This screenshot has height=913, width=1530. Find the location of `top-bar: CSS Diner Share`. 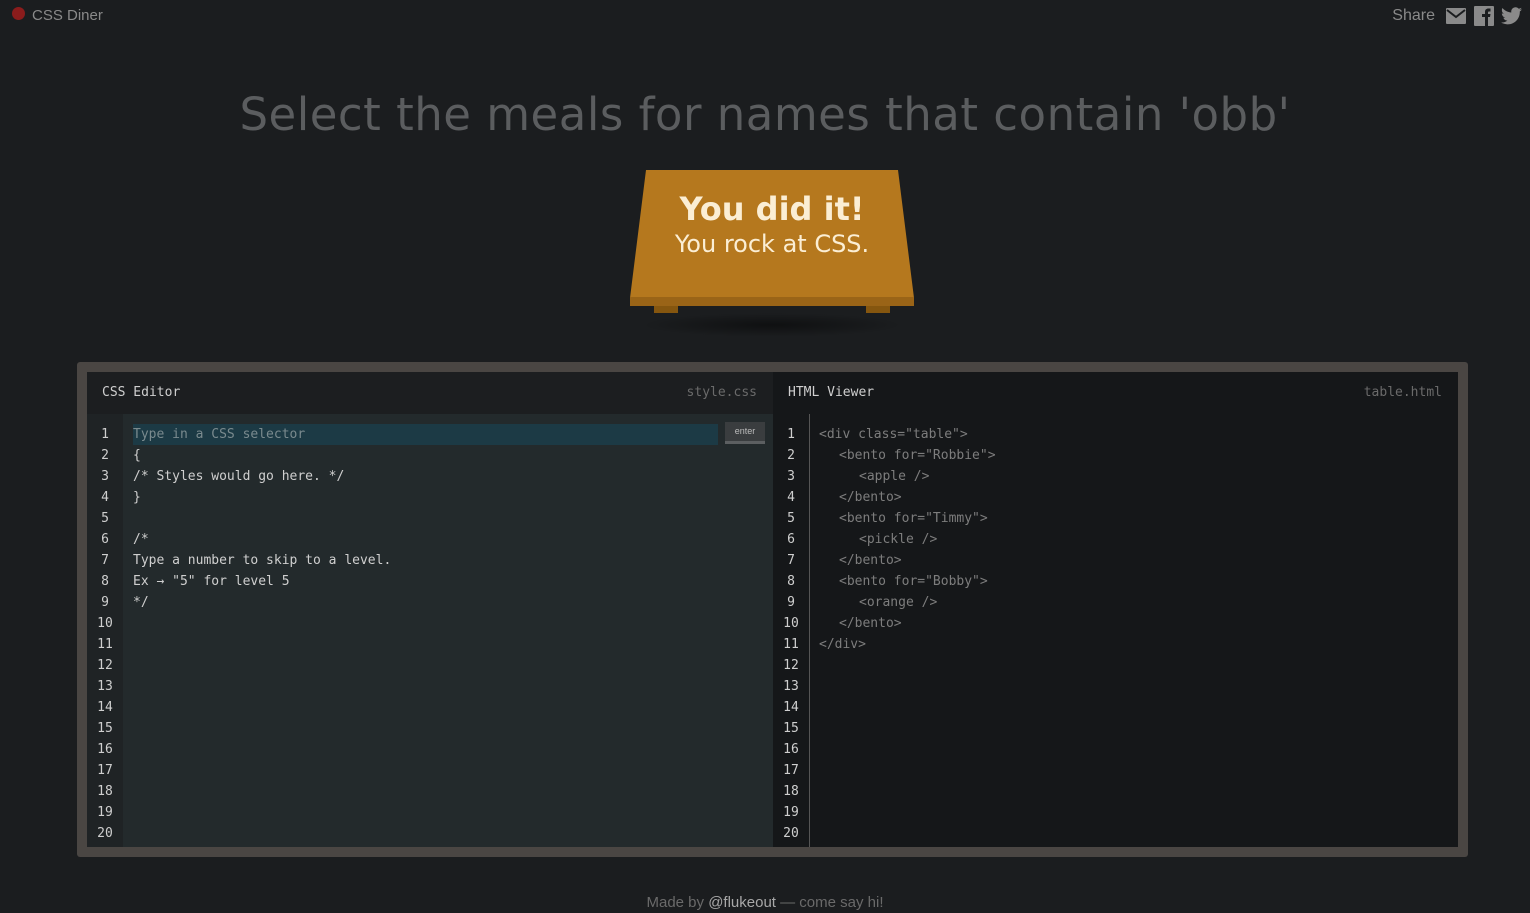

top-bar: CSS Diner Share is located at coordinates (765, 17).